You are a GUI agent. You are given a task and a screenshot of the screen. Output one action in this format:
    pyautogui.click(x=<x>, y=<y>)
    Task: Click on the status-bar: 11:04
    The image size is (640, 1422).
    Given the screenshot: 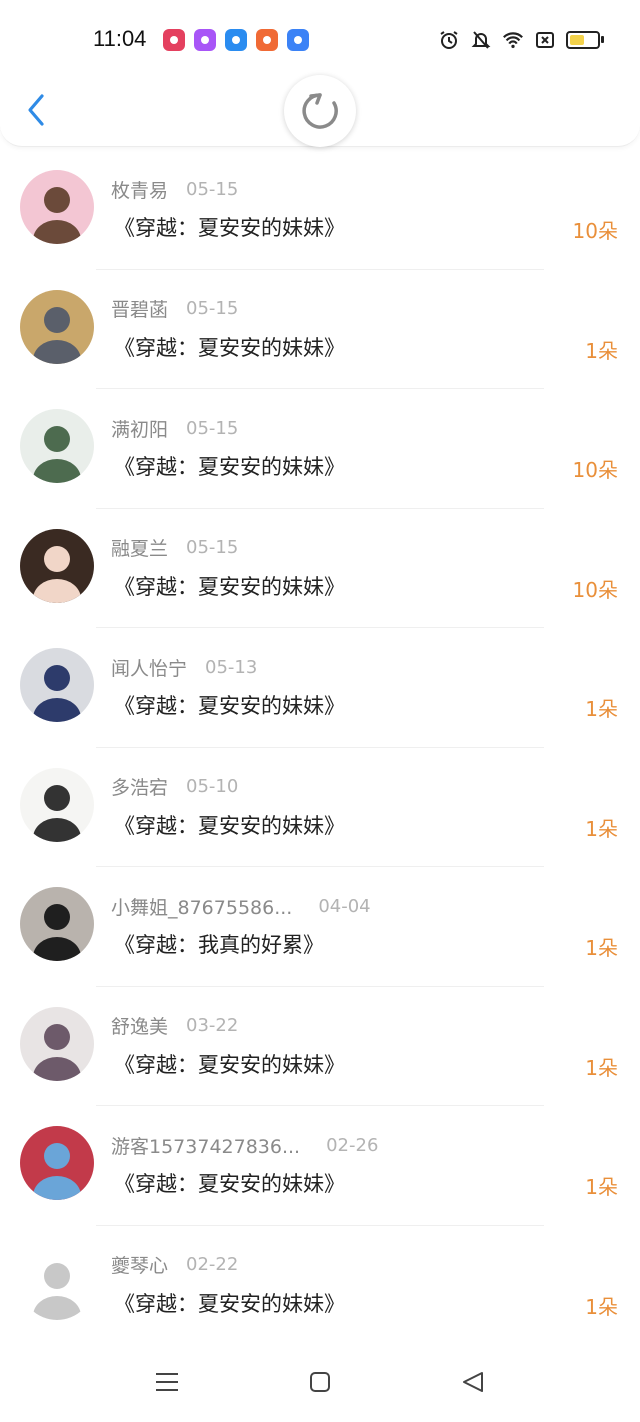 What is the action you would take?
    pyautogui.click(x=320, y=40)
    